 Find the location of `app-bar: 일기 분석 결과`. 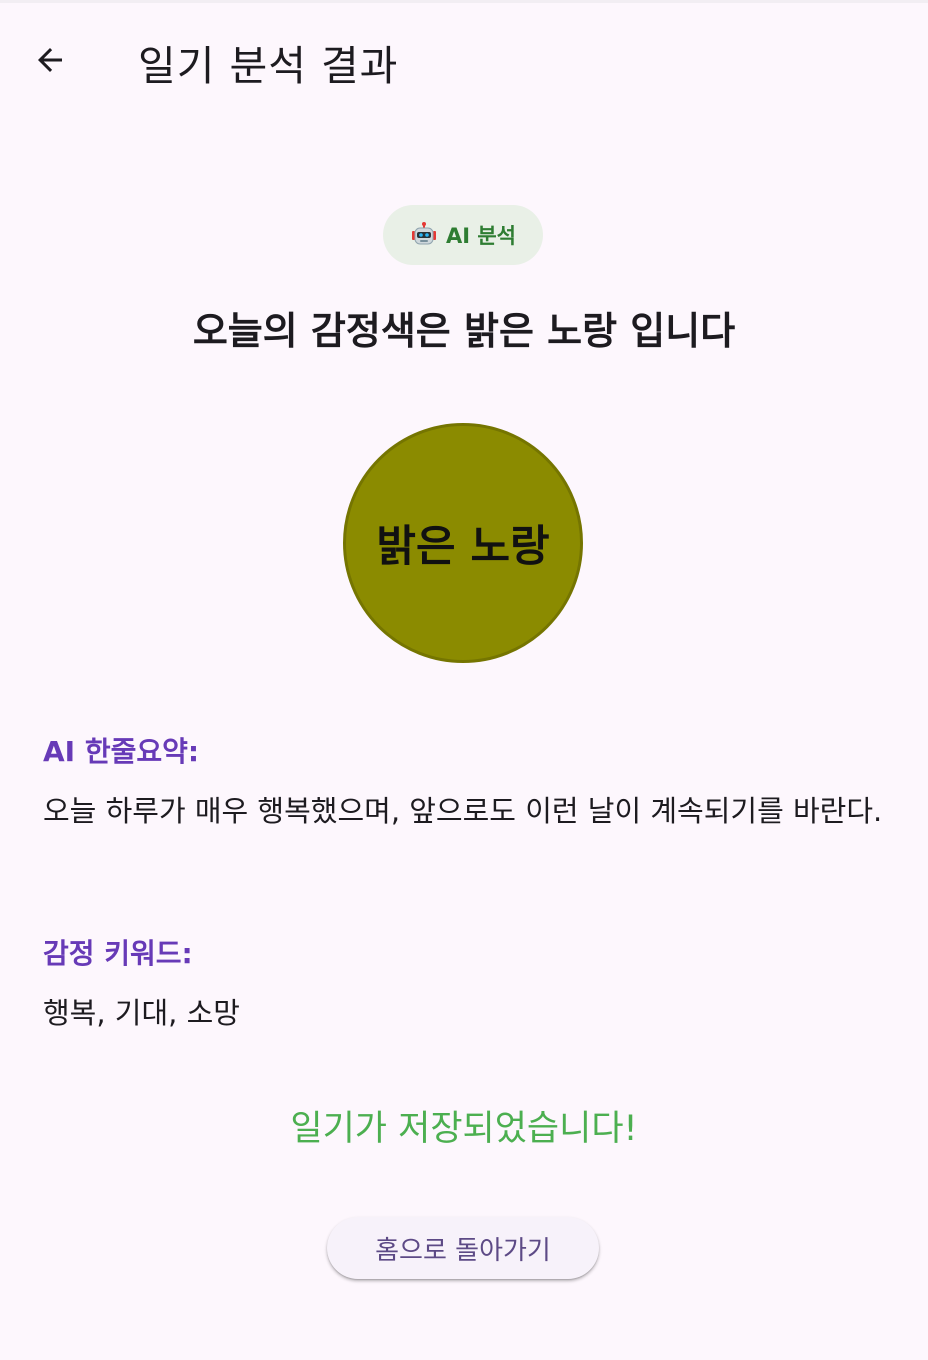

app-bar: 일기 분석 결과 is located at coordinates (464, 59).